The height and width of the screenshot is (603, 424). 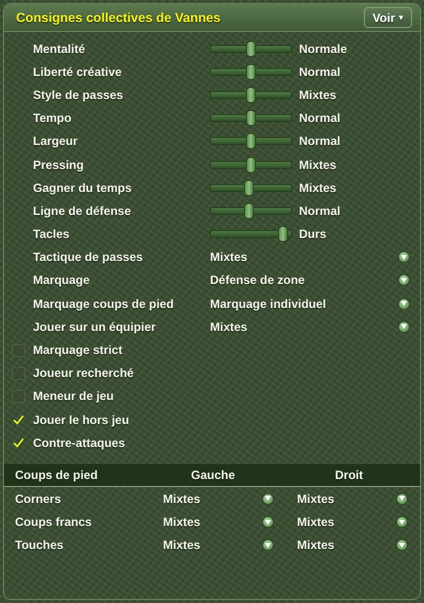 I want to click on view-button: Voir ▾, so click(x=388, y=17).